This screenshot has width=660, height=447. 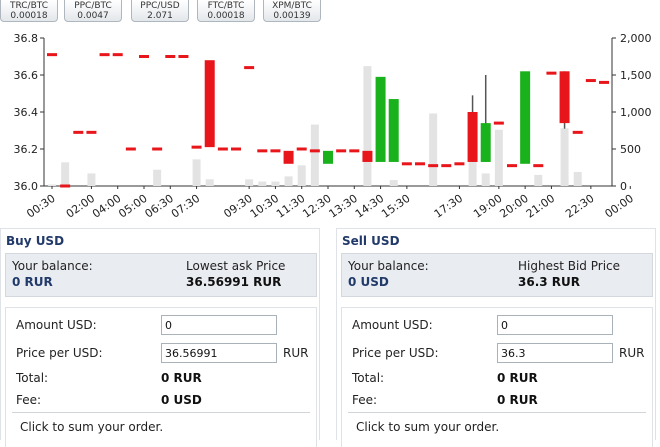 I want to click on total-label: Total:, so click(x=368, y=378).